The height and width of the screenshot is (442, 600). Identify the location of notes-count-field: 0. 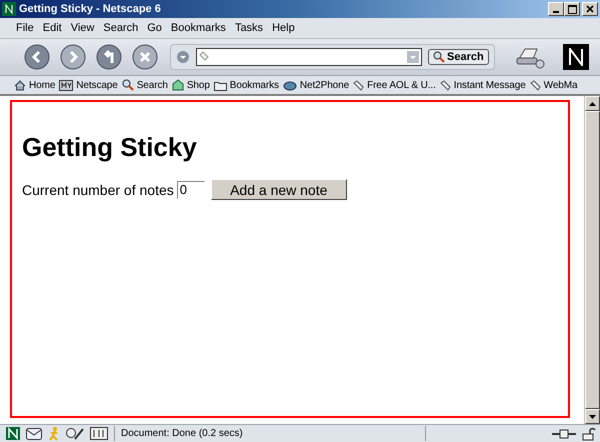
(190, 189).